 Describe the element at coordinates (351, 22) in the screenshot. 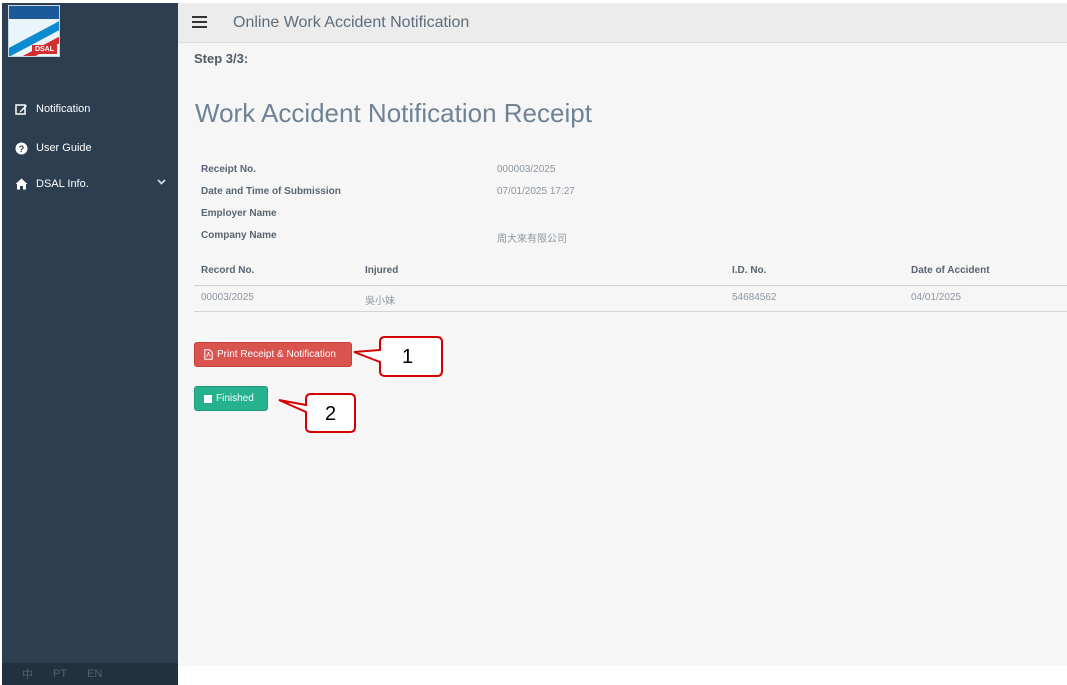

I see `app-title: Online Work Accident Notification` at that location.